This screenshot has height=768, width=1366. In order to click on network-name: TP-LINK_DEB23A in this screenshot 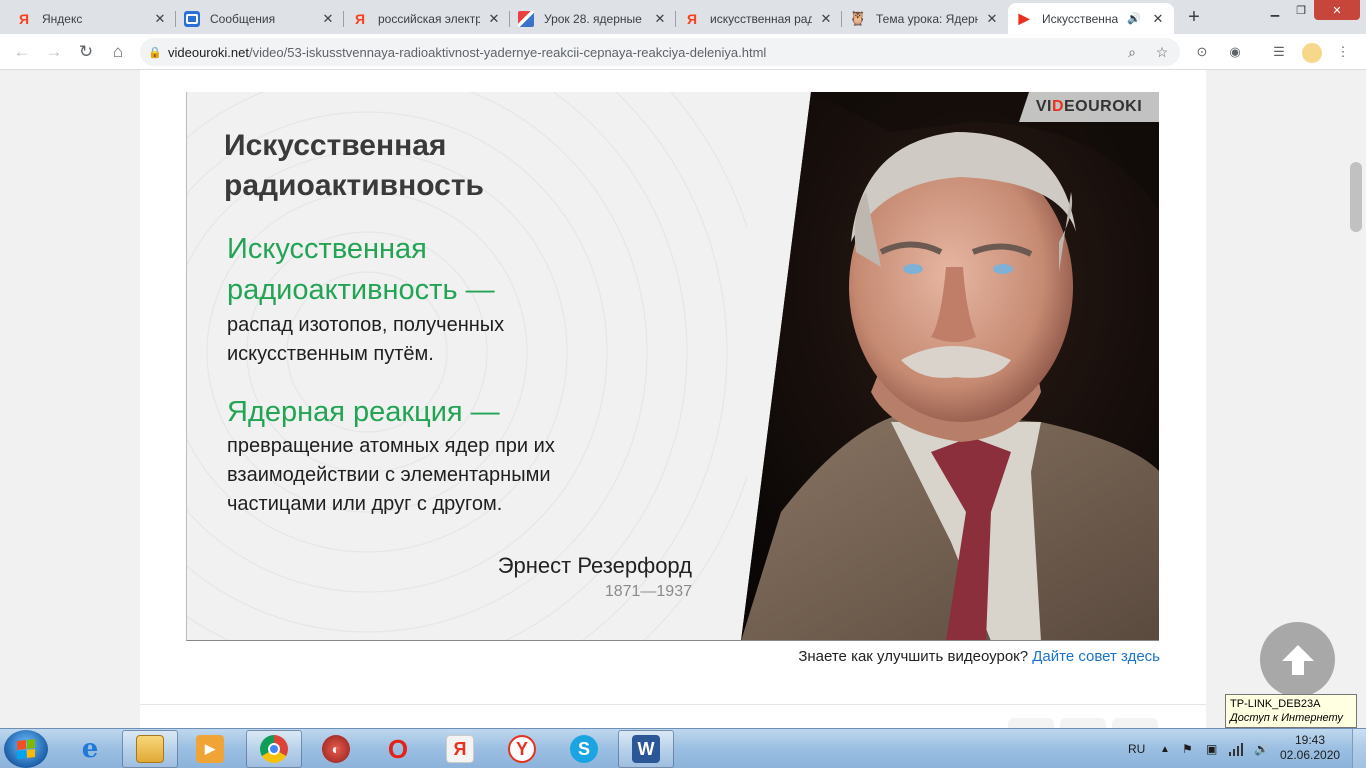, I will do `click(1275, 704)`.